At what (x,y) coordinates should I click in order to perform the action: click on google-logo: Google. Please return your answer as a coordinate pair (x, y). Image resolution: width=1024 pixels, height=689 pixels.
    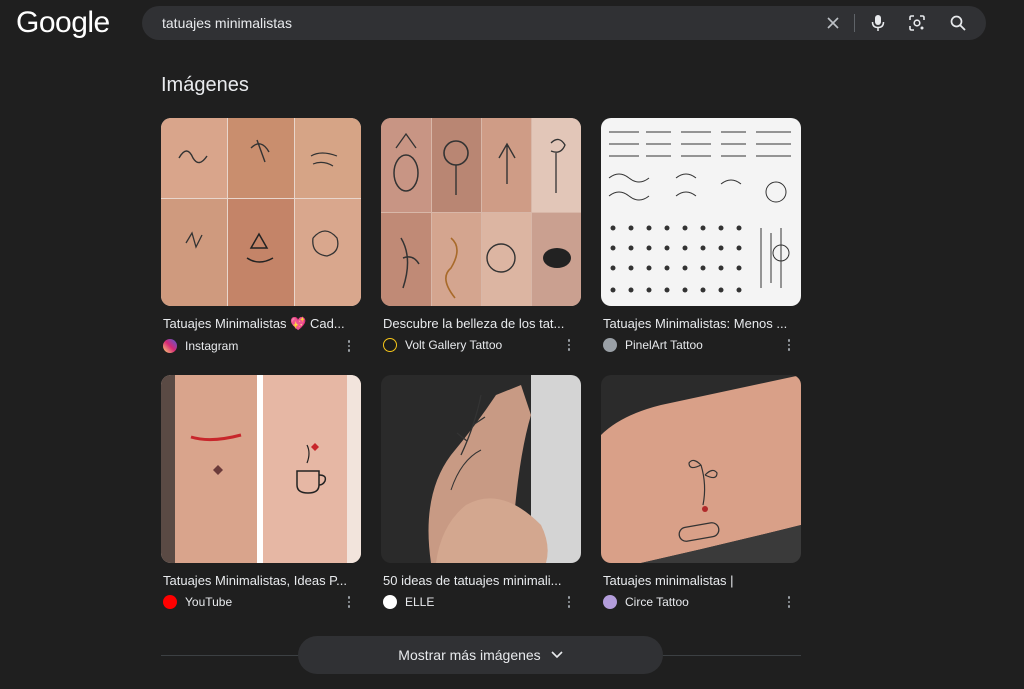
    Looking at the image, I should click on (63, 23).